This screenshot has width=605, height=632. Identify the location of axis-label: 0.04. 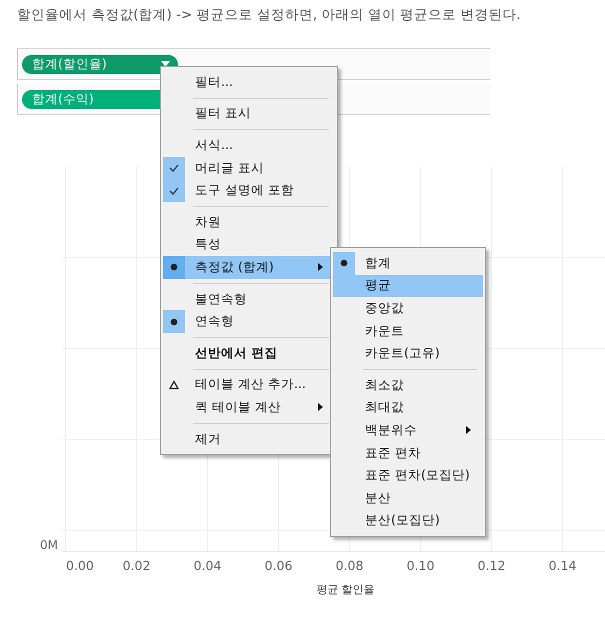
(208, 565).